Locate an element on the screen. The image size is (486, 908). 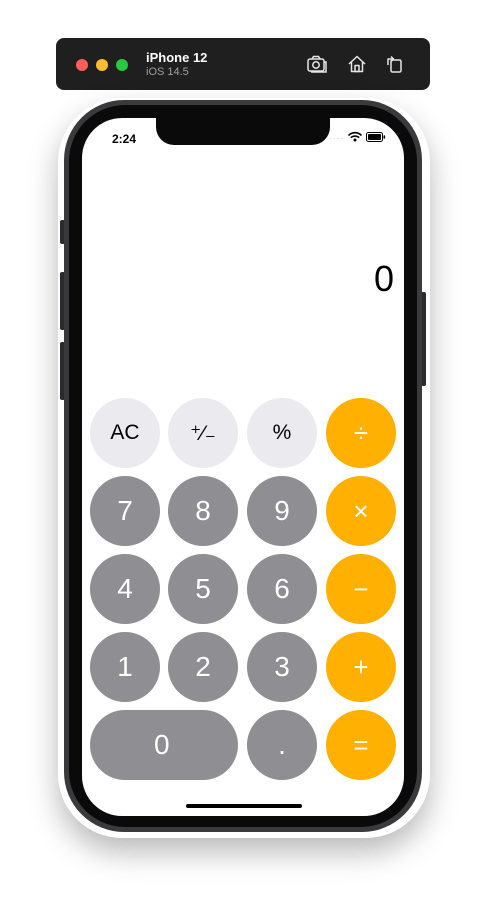
minimize-window-button is located at coordinates (102, 65).